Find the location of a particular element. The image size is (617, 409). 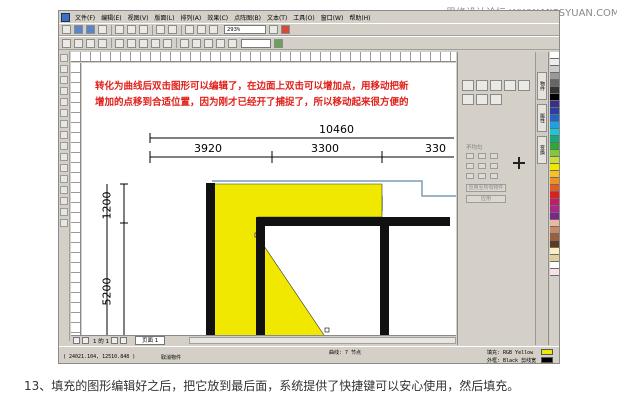

zoom-level-select: 293% is located at coordinates (245, 29).